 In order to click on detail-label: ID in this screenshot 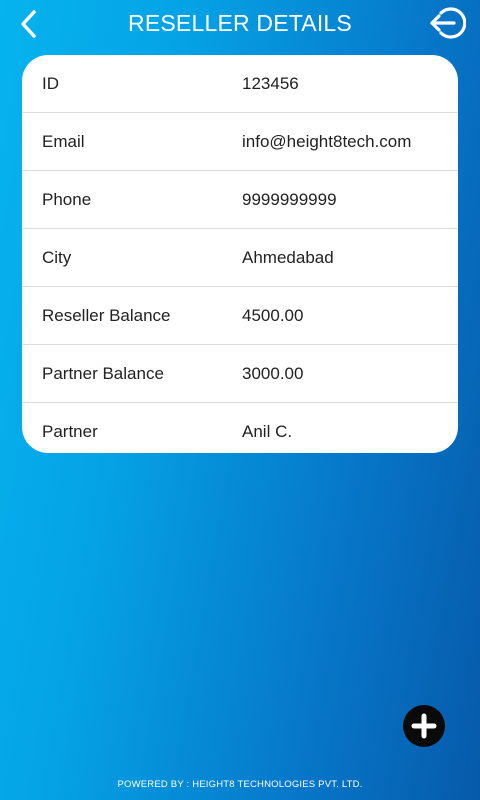, I will do `click(50, 83)`.